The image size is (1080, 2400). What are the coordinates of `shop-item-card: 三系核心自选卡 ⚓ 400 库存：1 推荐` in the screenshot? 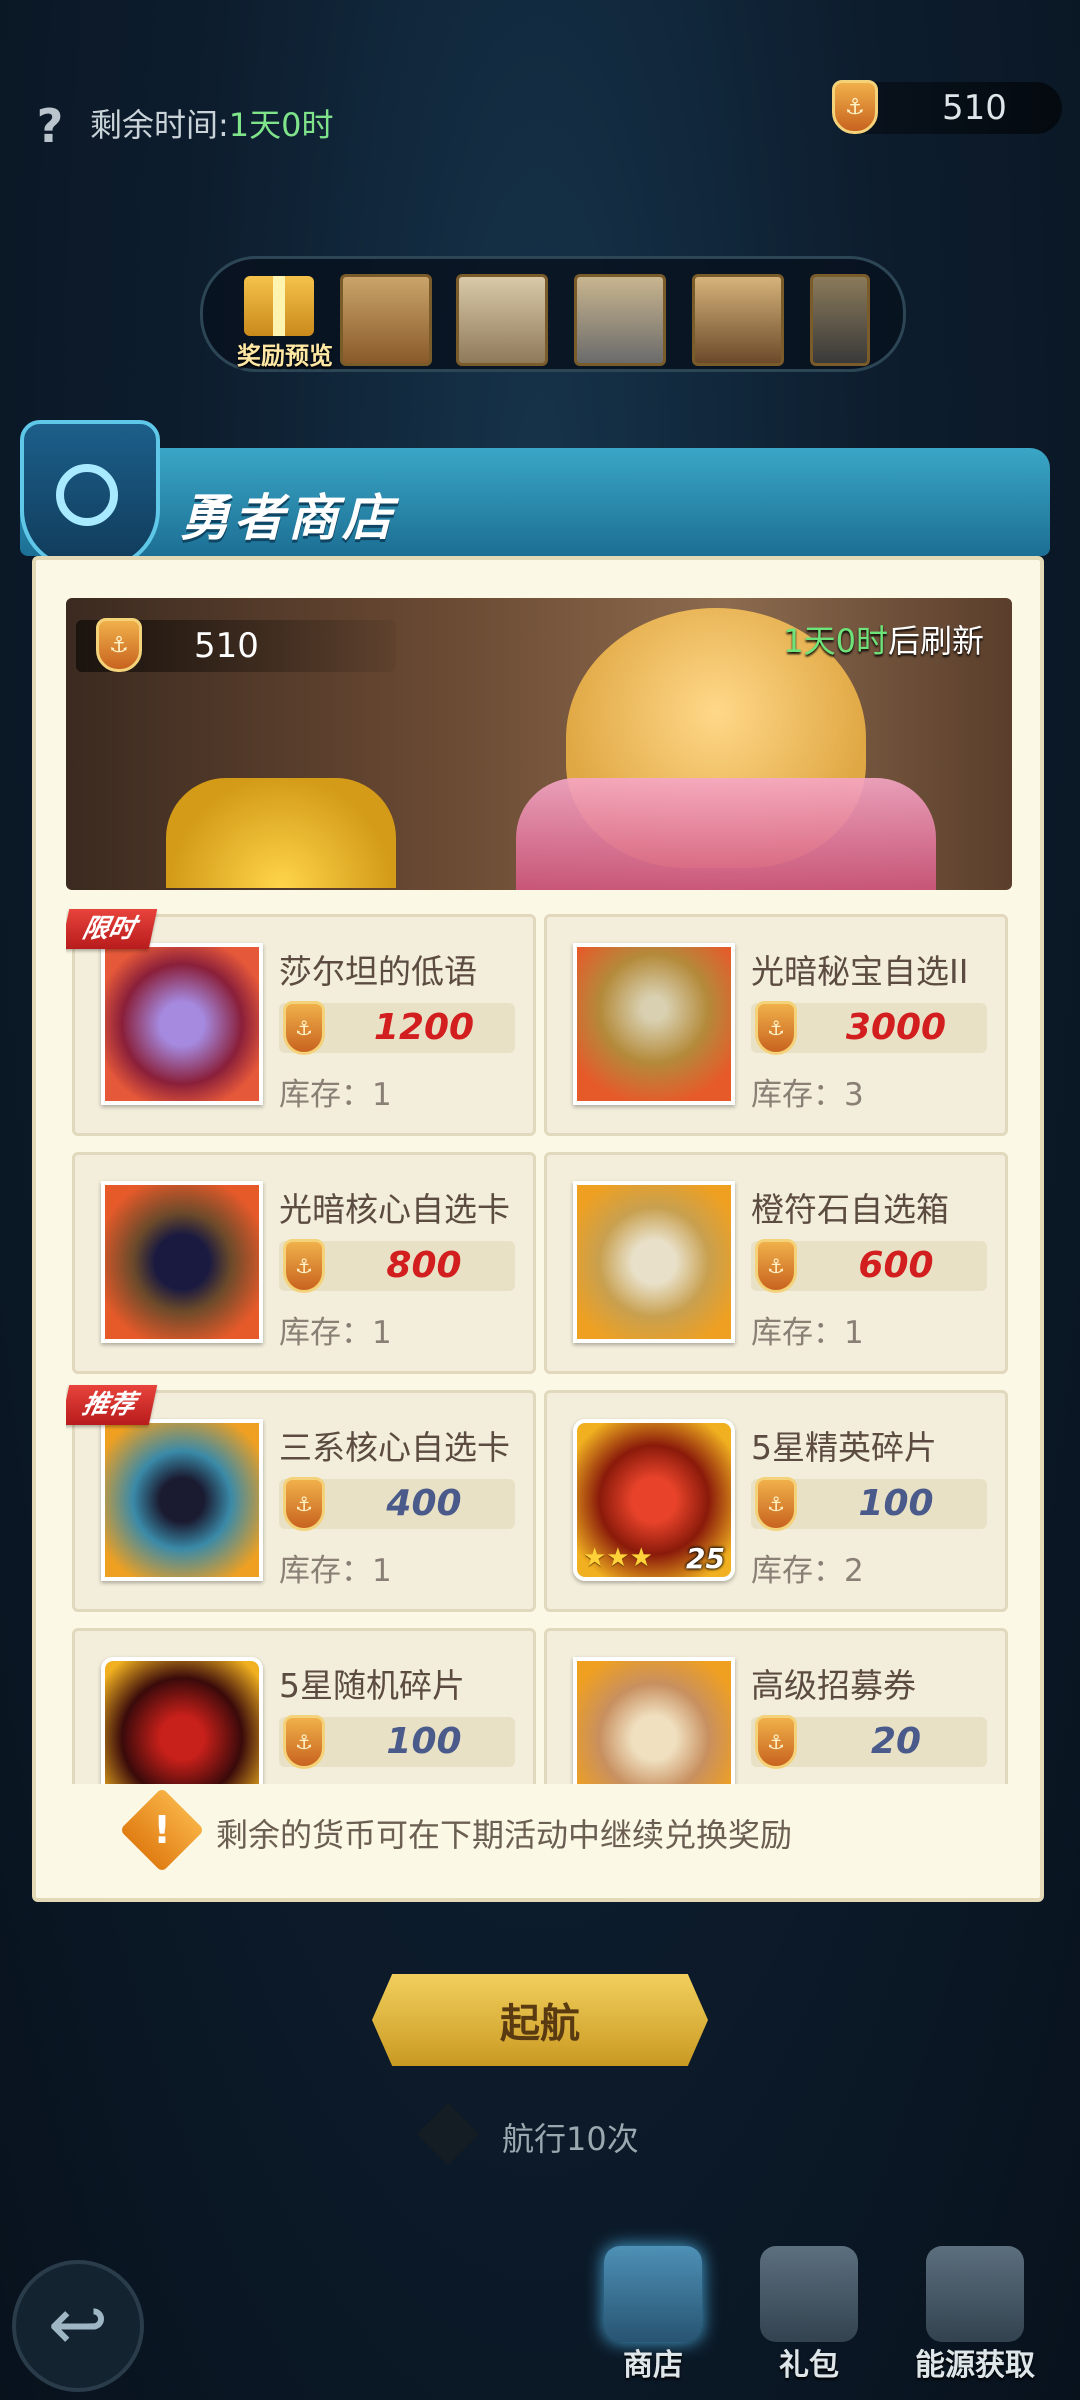 It's located at (301, 1498).